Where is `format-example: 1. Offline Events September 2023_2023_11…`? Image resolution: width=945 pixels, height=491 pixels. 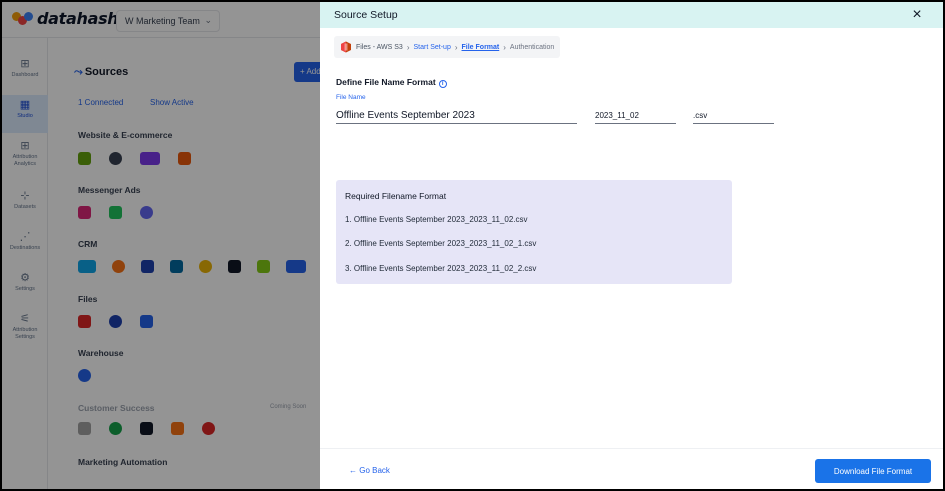 format-example: 1. Offline Events September 2023_2023_11… is located at coordinates (436, 219).